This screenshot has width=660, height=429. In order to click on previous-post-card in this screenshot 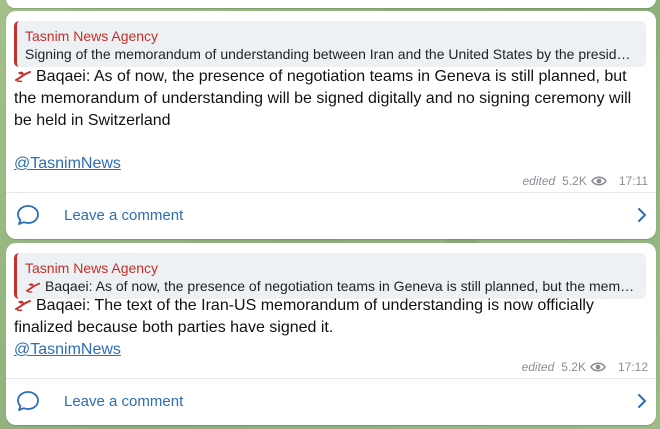, I will do `click(331, 4)`.